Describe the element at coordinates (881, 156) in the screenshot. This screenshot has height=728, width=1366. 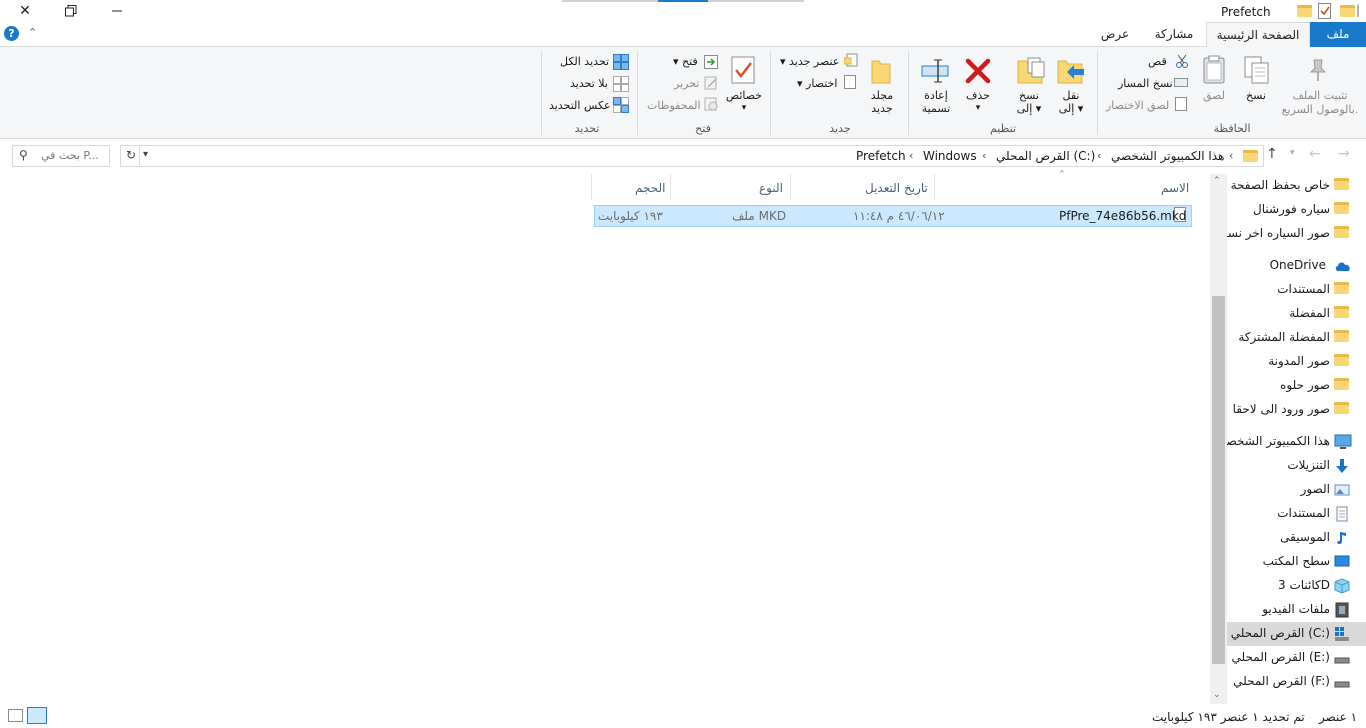
I see `breadcrumb-prefetch: Prefetch` at that location.